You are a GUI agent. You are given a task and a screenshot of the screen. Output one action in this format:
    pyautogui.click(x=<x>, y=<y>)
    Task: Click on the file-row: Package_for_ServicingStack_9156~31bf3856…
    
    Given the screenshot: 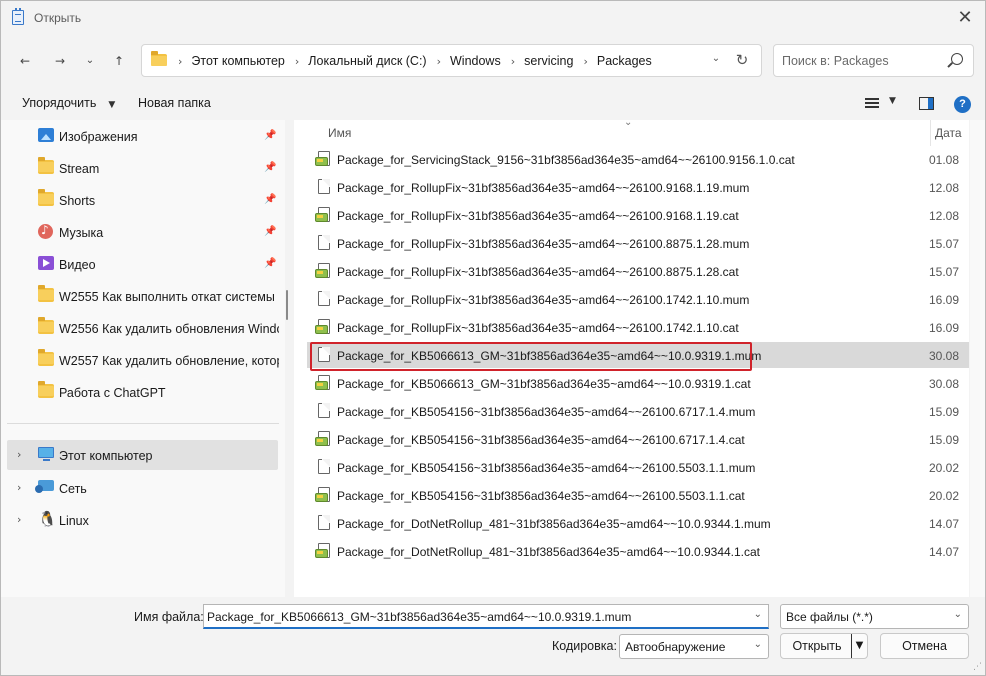 What is the action you would take?
    pyautogui.click(x=638, y=159)
    